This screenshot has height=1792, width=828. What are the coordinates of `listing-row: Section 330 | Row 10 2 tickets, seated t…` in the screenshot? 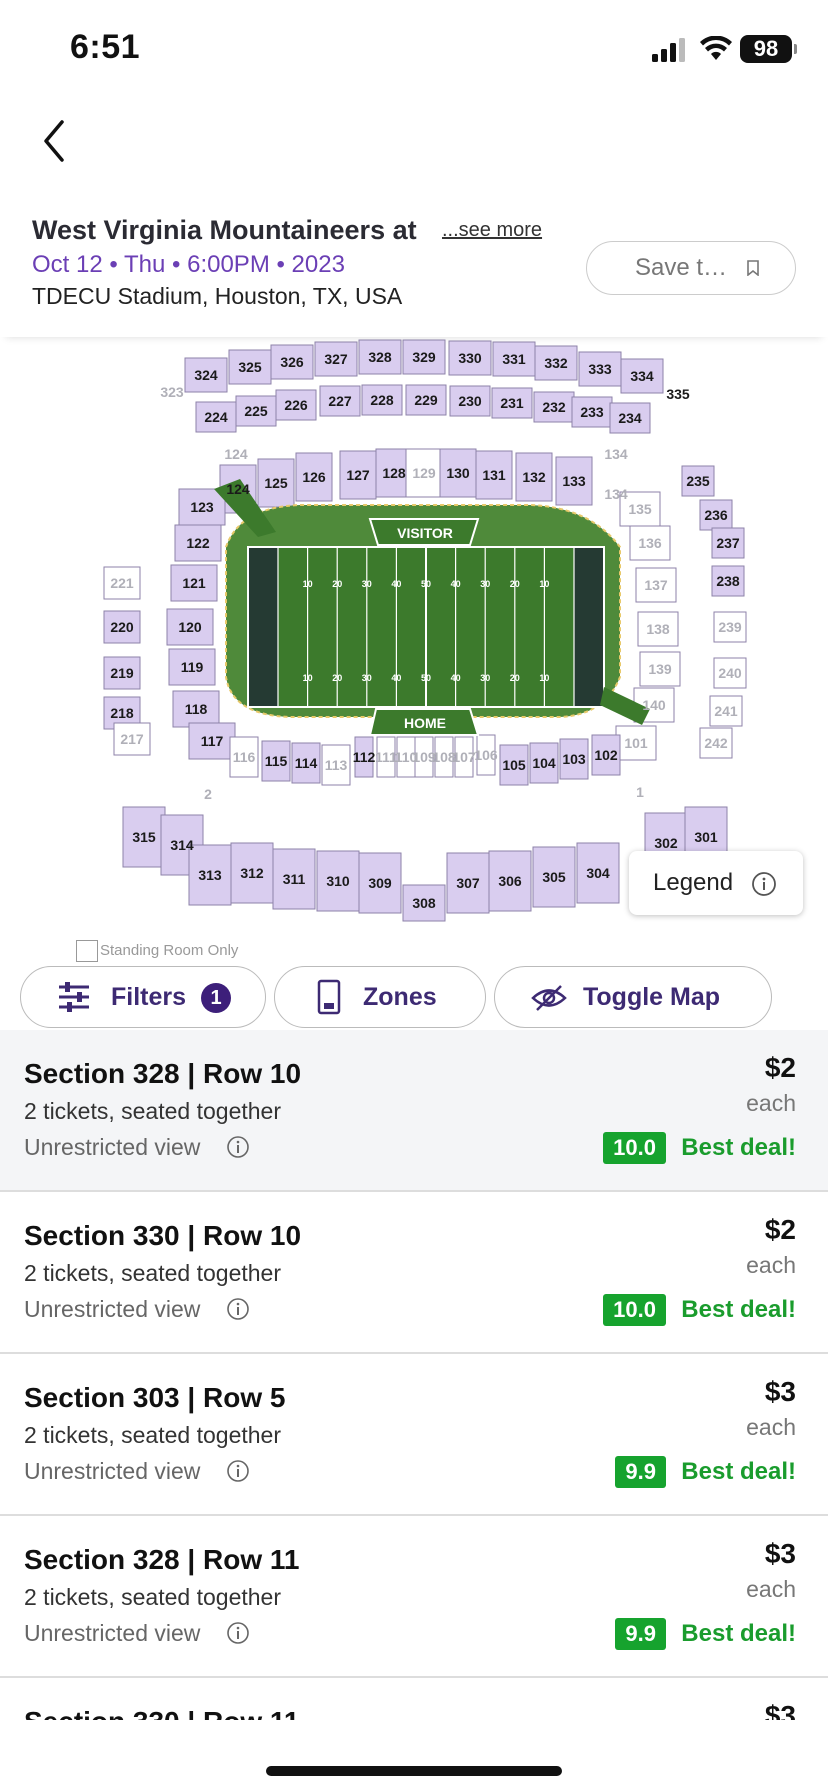 It's located at (414, 1273).